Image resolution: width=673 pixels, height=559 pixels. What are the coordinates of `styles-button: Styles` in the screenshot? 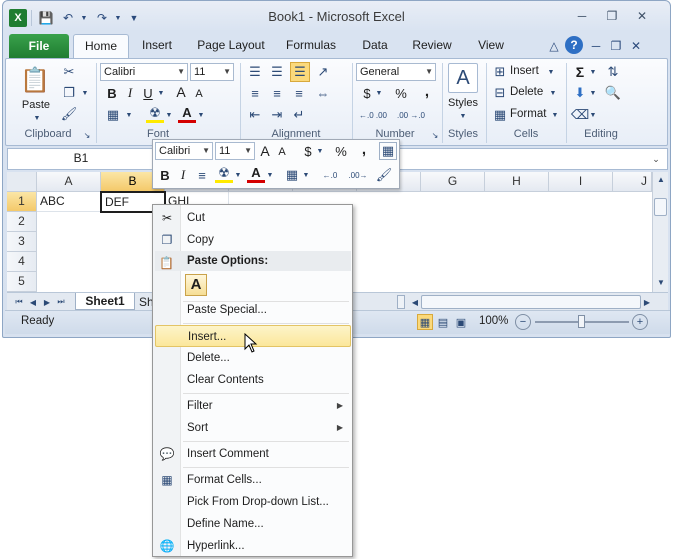 It's located at (463, 103).